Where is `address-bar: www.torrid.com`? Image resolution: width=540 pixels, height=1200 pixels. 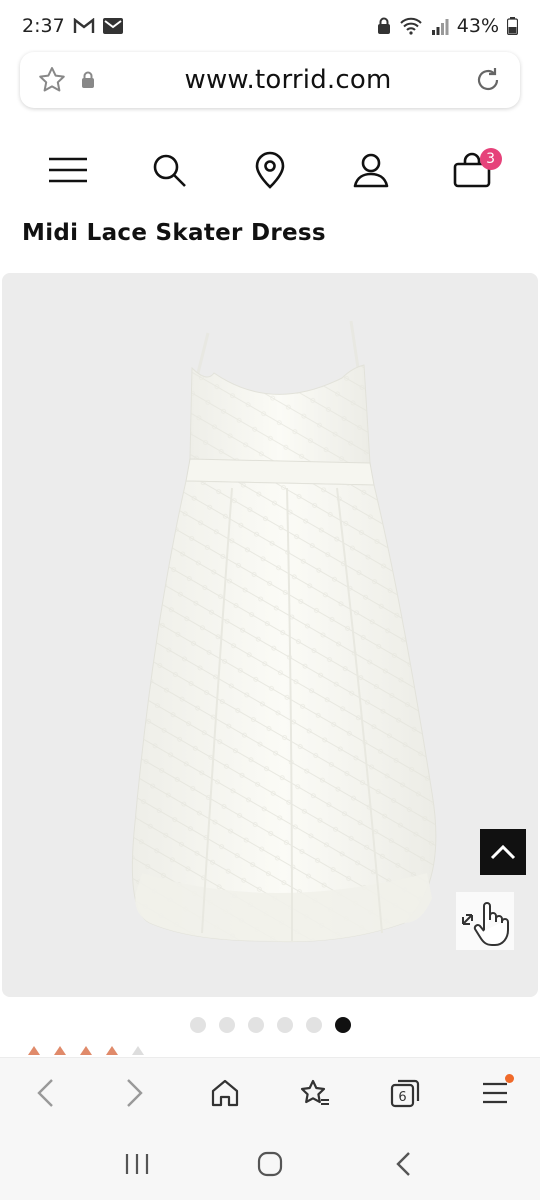
address-bar: www.torrid.com is located at coordinates (270, 80).